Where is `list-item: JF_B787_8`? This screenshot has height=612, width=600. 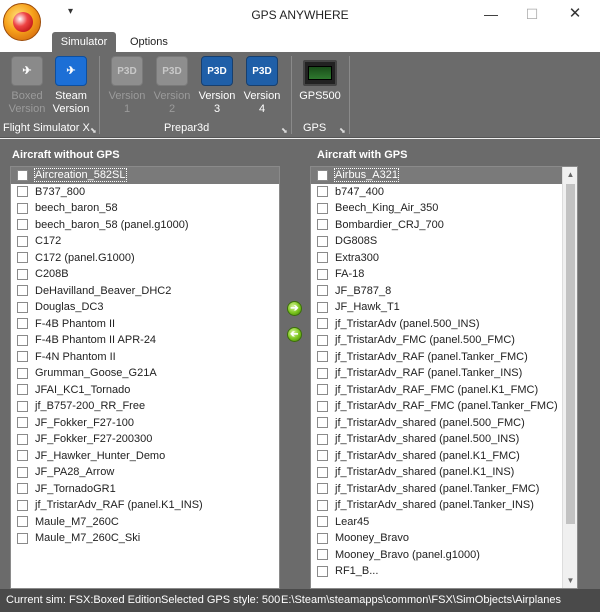 list-item: JF_B787_8 is located at coordinates (444, 291).